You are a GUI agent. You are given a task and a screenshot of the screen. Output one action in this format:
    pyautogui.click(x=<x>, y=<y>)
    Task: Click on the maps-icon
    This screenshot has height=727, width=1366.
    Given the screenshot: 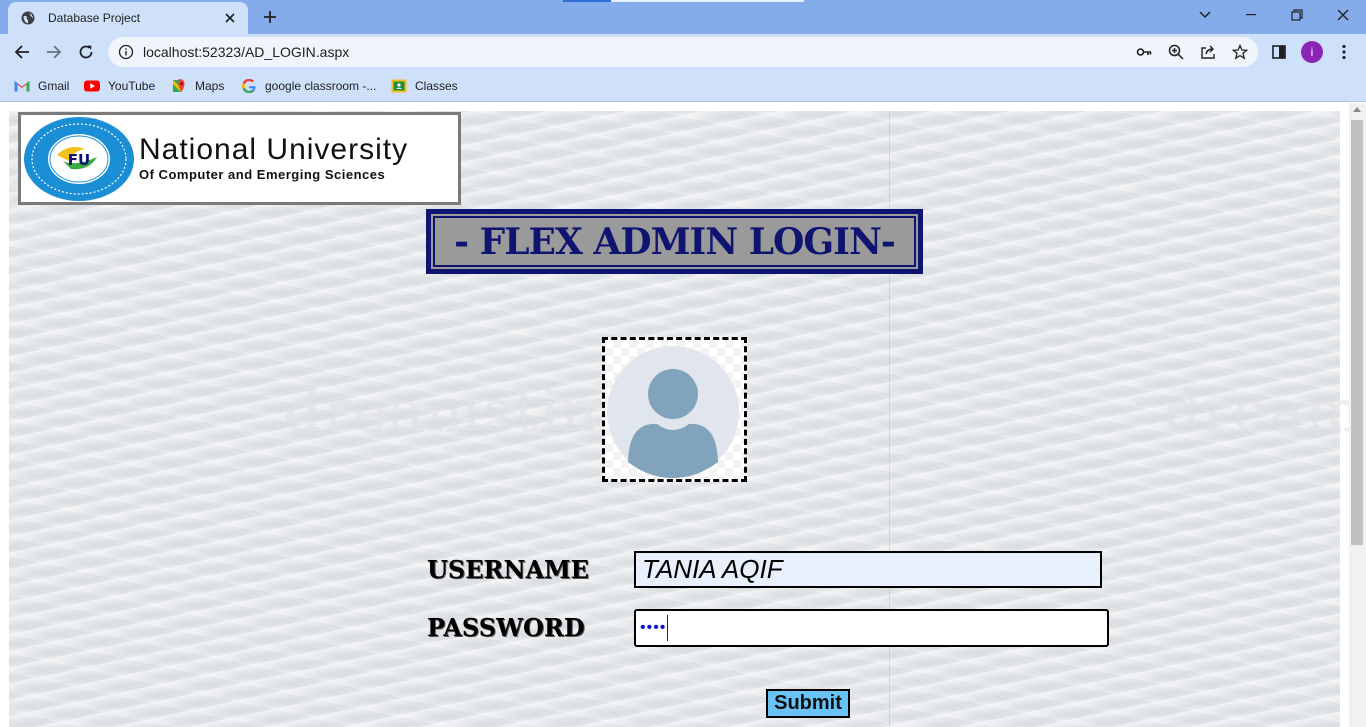 What is the action you would take?
    pyautogui.click(x=179, y=86)
    